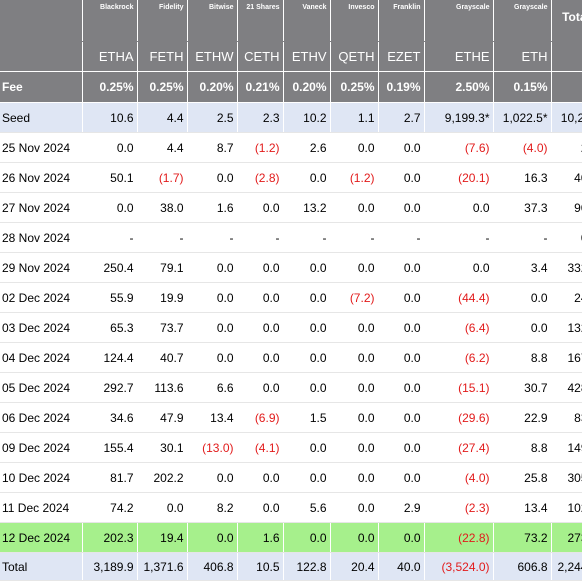 The width and height of the screenshot is (582, 581). What do you see at coordinates (459, 417) in the screenshot?
I see `flow-cell: (29.6)` at bounding box center [459, 417].